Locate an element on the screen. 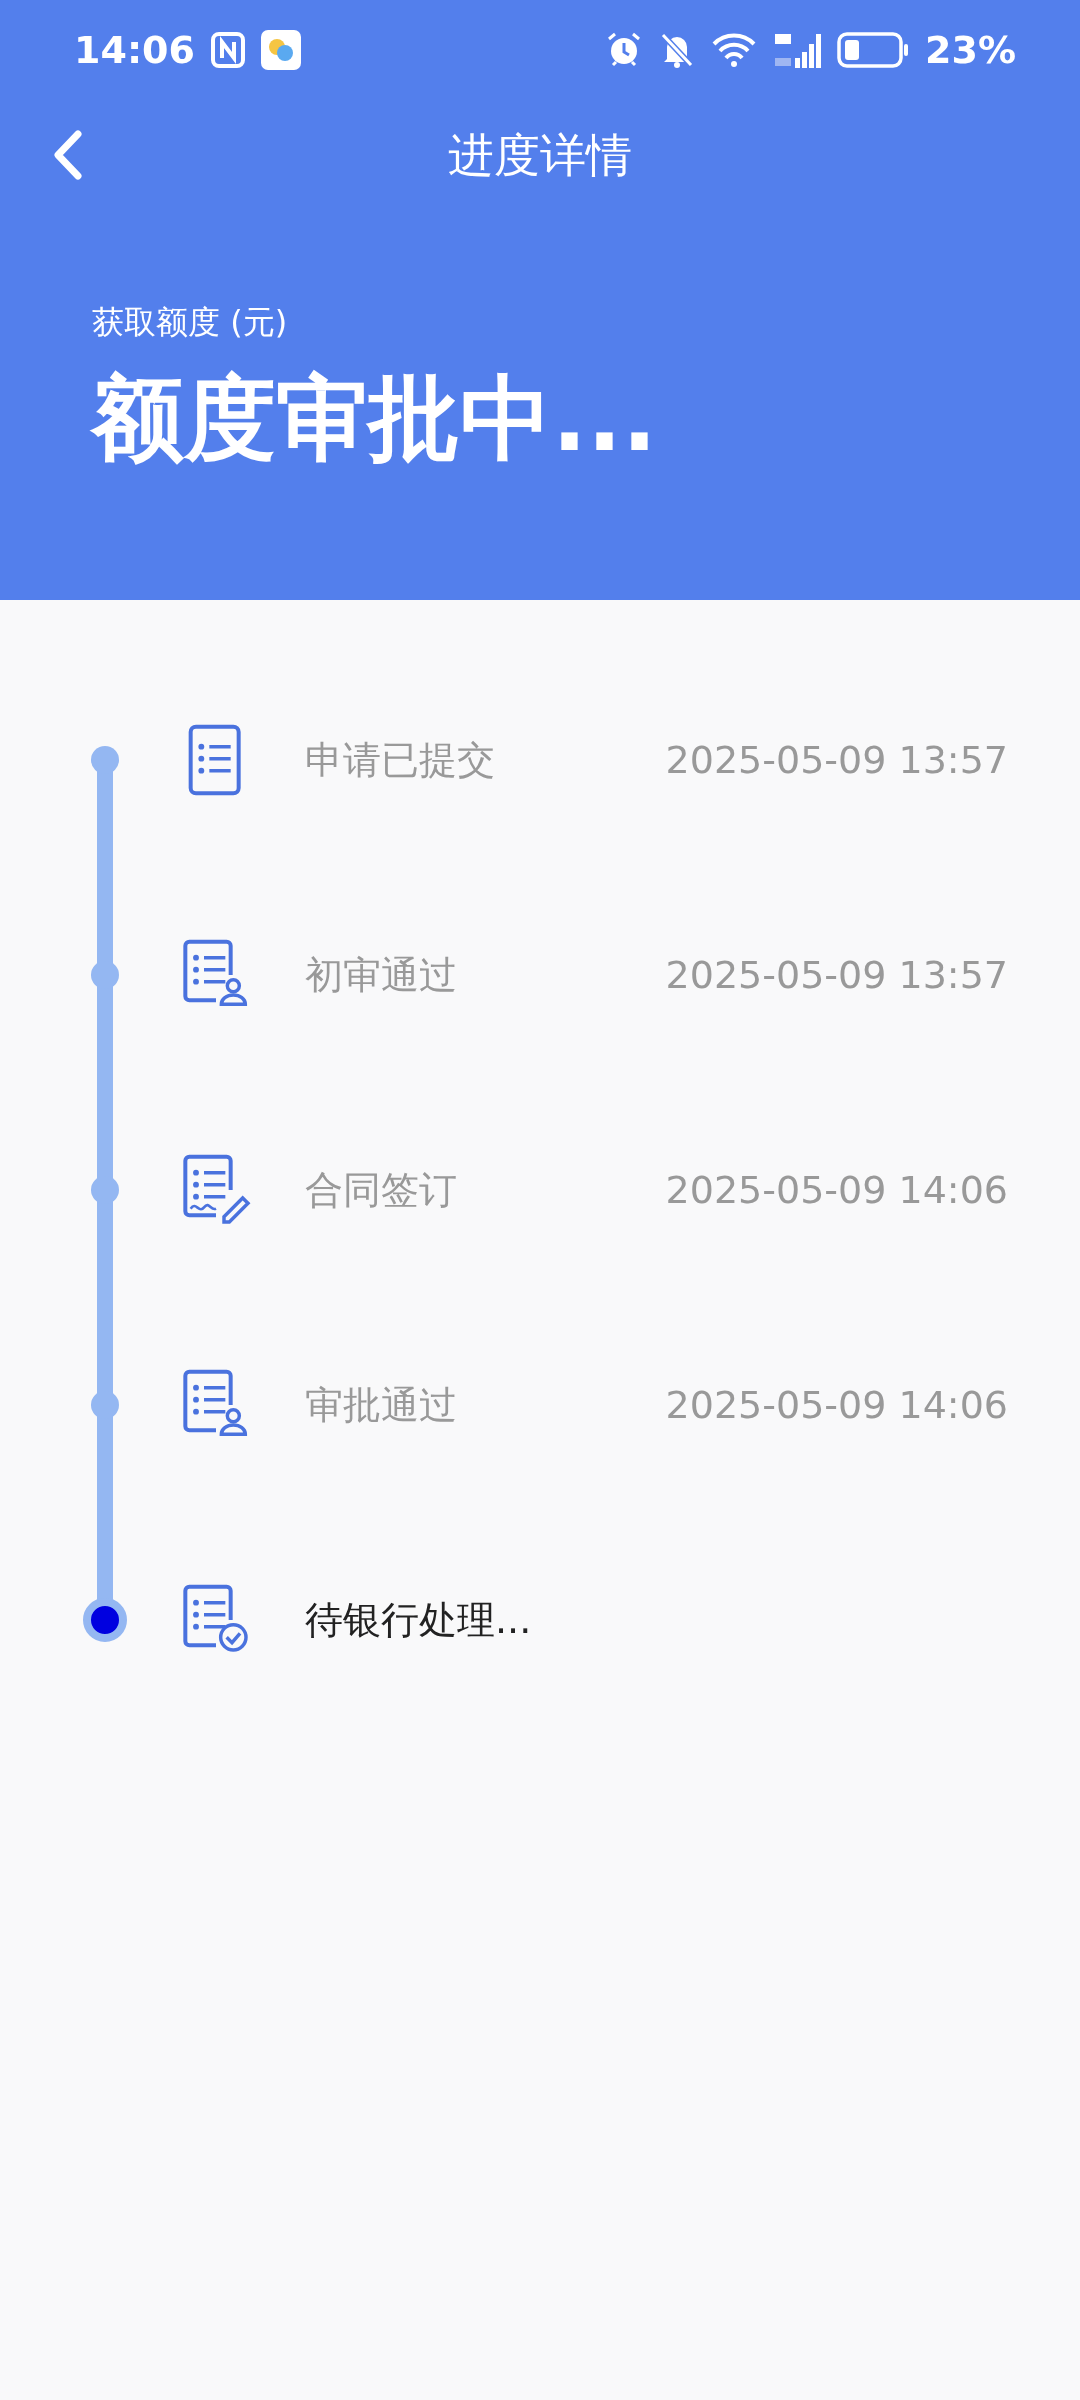 Image resolution: width=1080 pixels, height=2400 pixels. step-title: 审批通过 is located at coordinates (381, 1404).